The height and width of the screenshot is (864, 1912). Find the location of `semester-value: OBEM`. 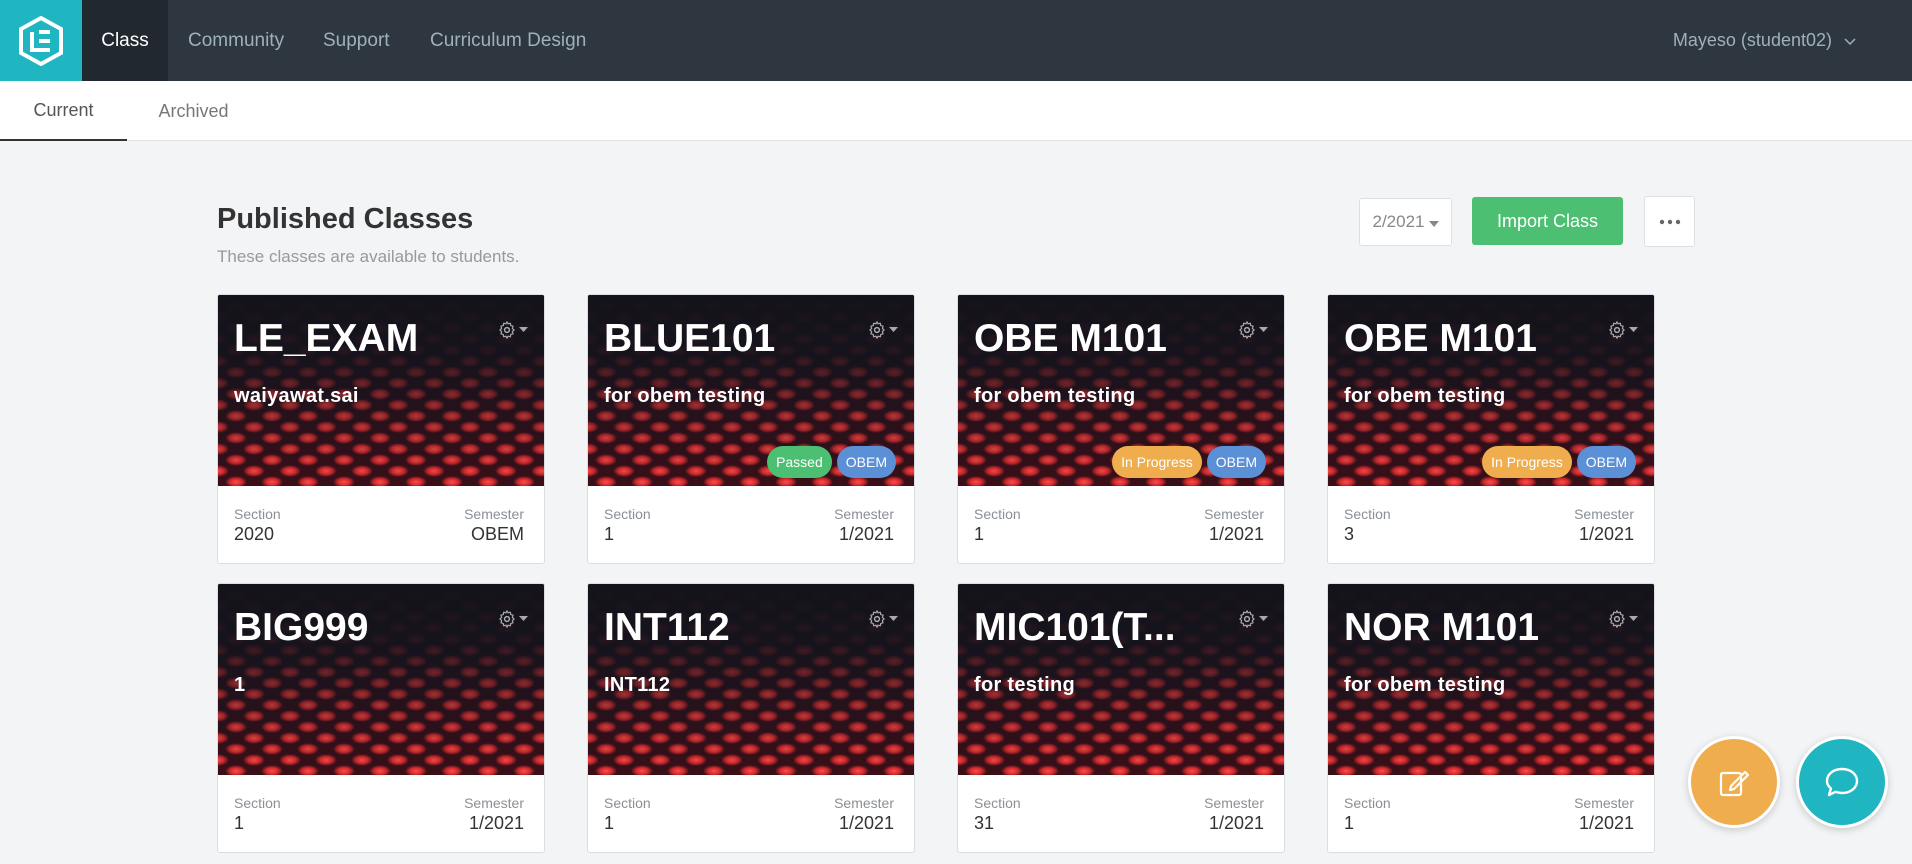

semester-value: OBEM is located at coordinates (497, 534).